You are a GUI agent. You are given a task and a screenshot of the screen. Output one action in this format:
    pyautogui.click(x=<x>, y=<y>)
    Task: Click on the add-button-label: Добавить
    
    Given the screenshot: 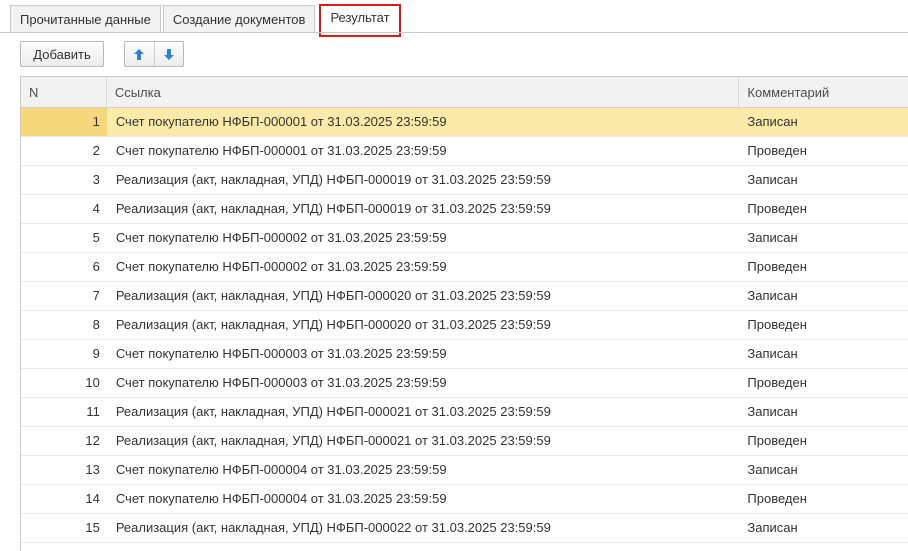 What is the action you would take?
    pyautogui.click(x=62, y=54)
    